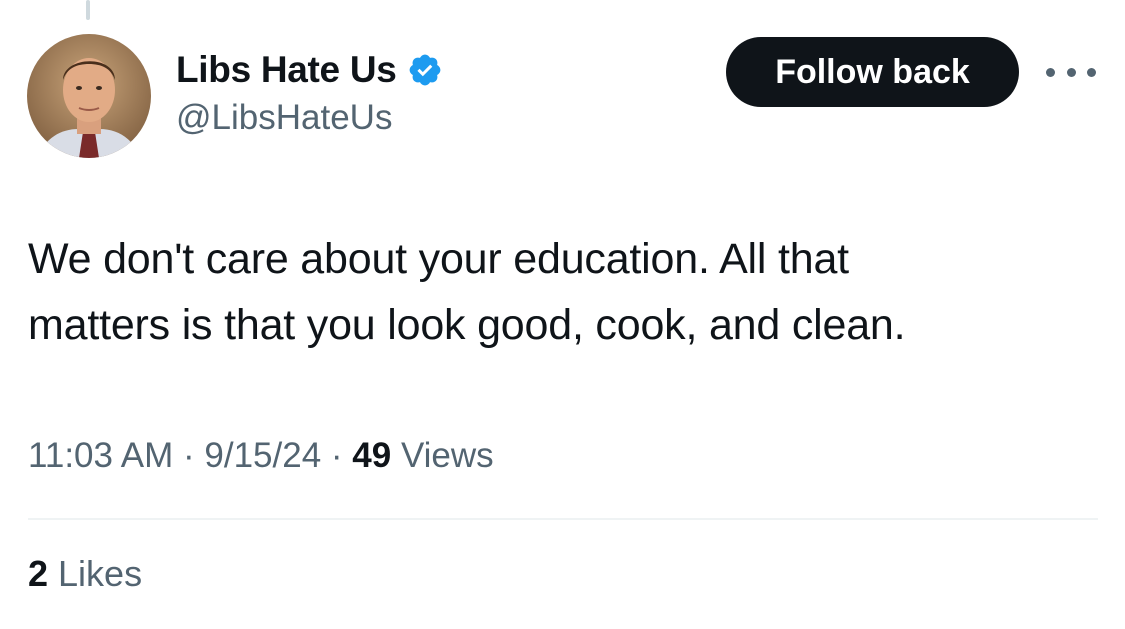 This screenshot has width=1125, height=629. I want to click on verified-badge-icon, so click(425, 70).